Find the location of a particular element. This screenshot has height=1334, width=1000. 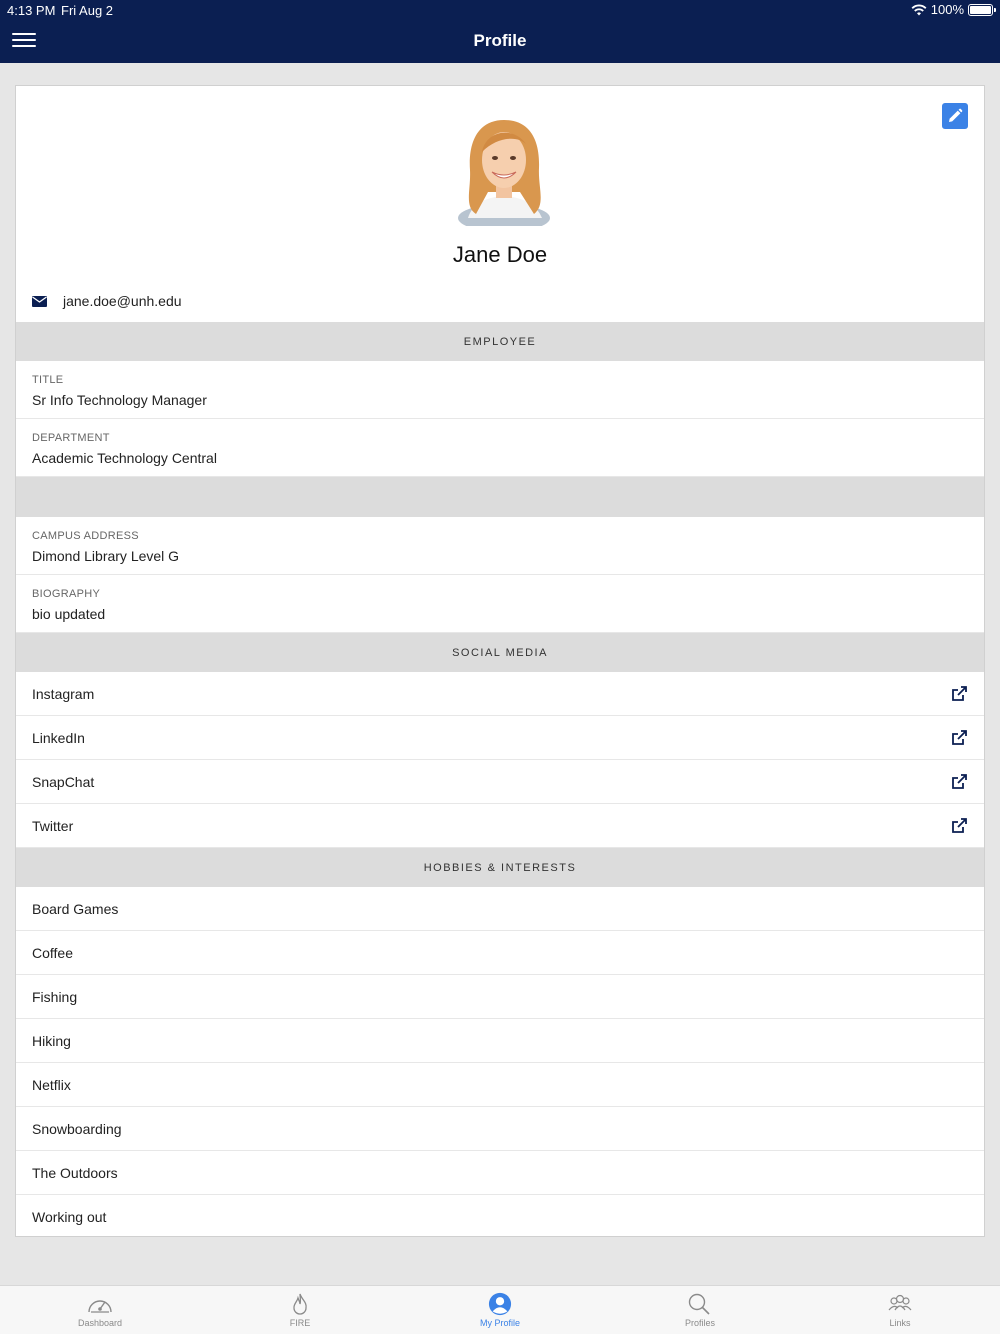

field-campus-address: CAMPUS ADDRESS Dimond Library Level G is located at coordinates (500, 546).